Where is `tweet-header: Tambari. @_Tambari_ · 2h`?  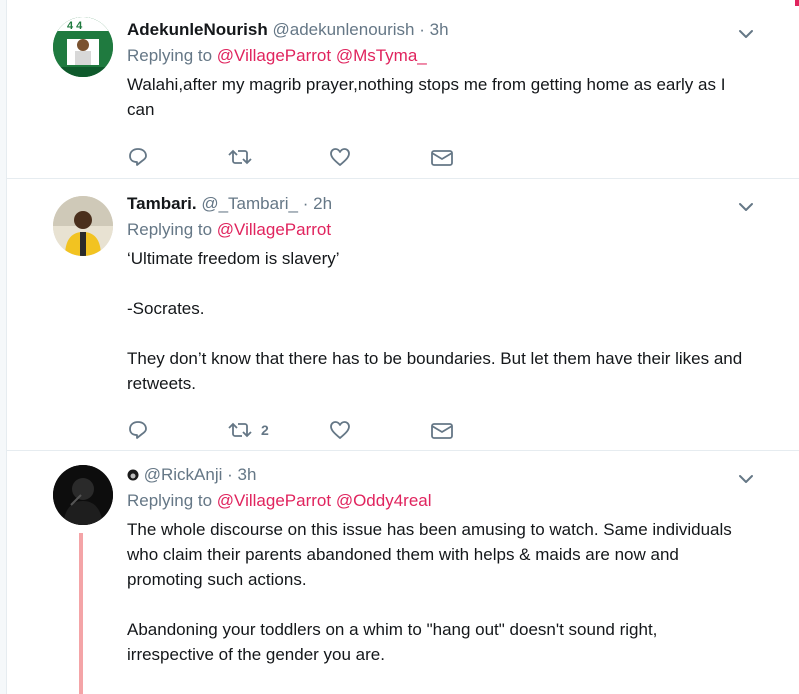
tweet-header: Tambari. @_Tambari_ · 2h is located at coordinates (438, 204).